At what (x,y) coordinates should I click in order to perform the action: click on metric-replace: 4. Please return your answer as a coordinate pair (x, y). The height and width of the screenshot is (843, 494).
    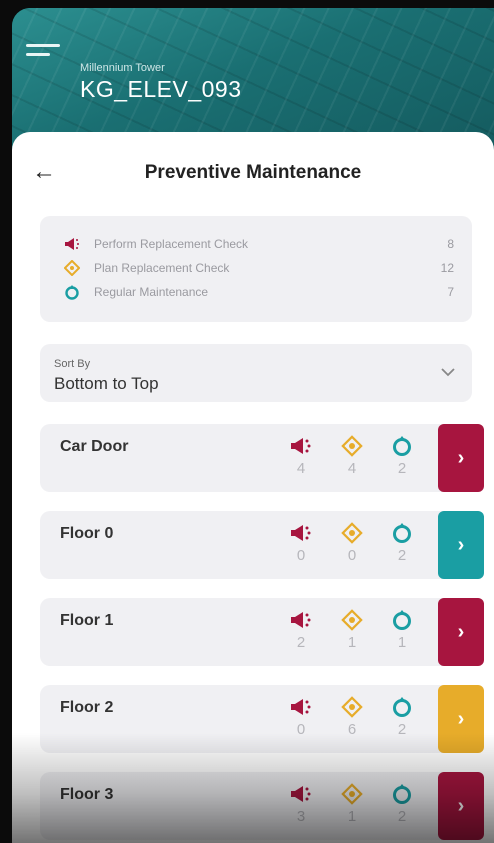
    Looking at the image, I should click on (301, 455).